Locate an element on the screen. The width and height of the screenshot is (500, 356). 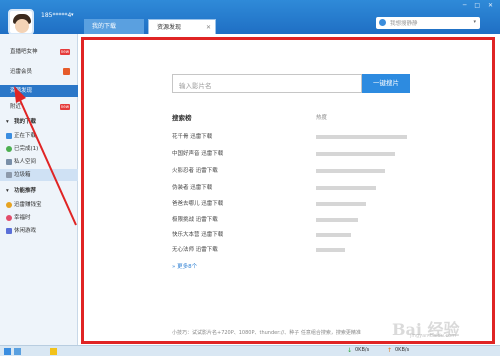
sidebar-item-earn: 迅雷赚钱宝 is located at coordinates (39, 205).